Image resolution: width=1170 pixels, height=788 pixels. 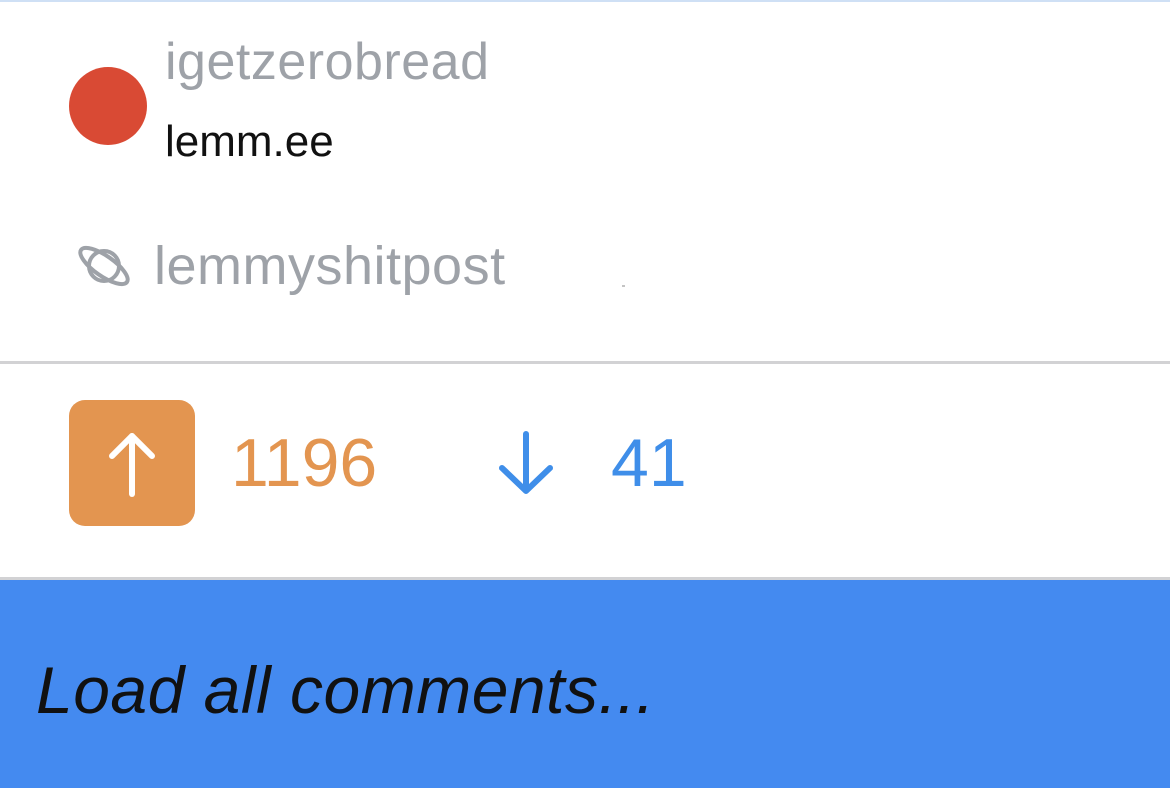 I want to click on post-author: igetzerobread lemm.ee, so click(x=279, y=101).